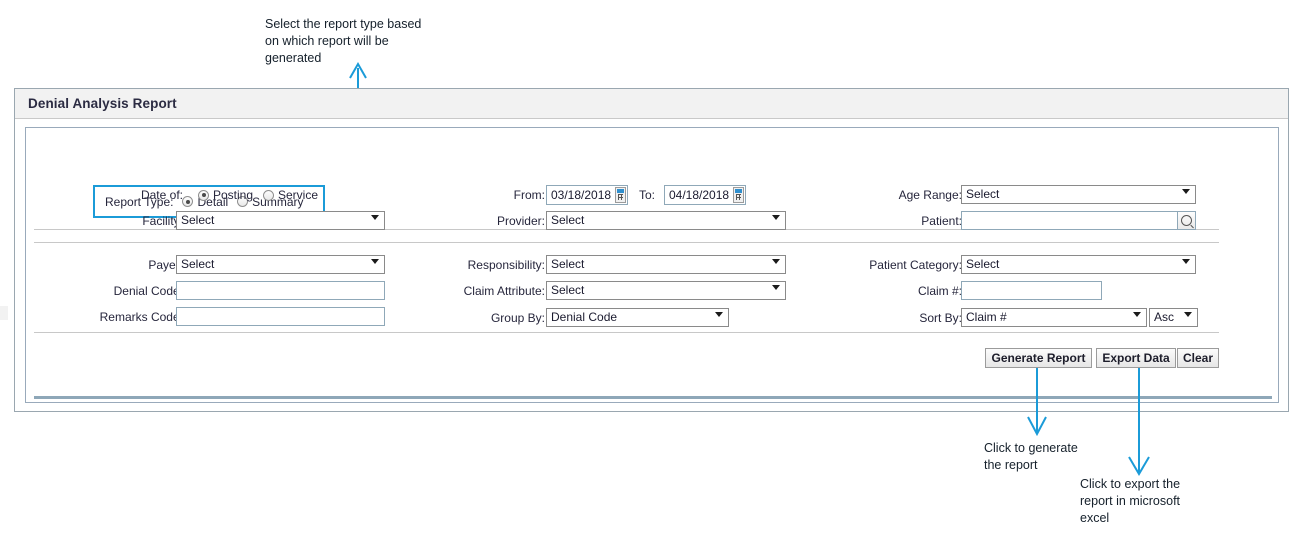  I want to click on calendar-icon, so click(738, 195).